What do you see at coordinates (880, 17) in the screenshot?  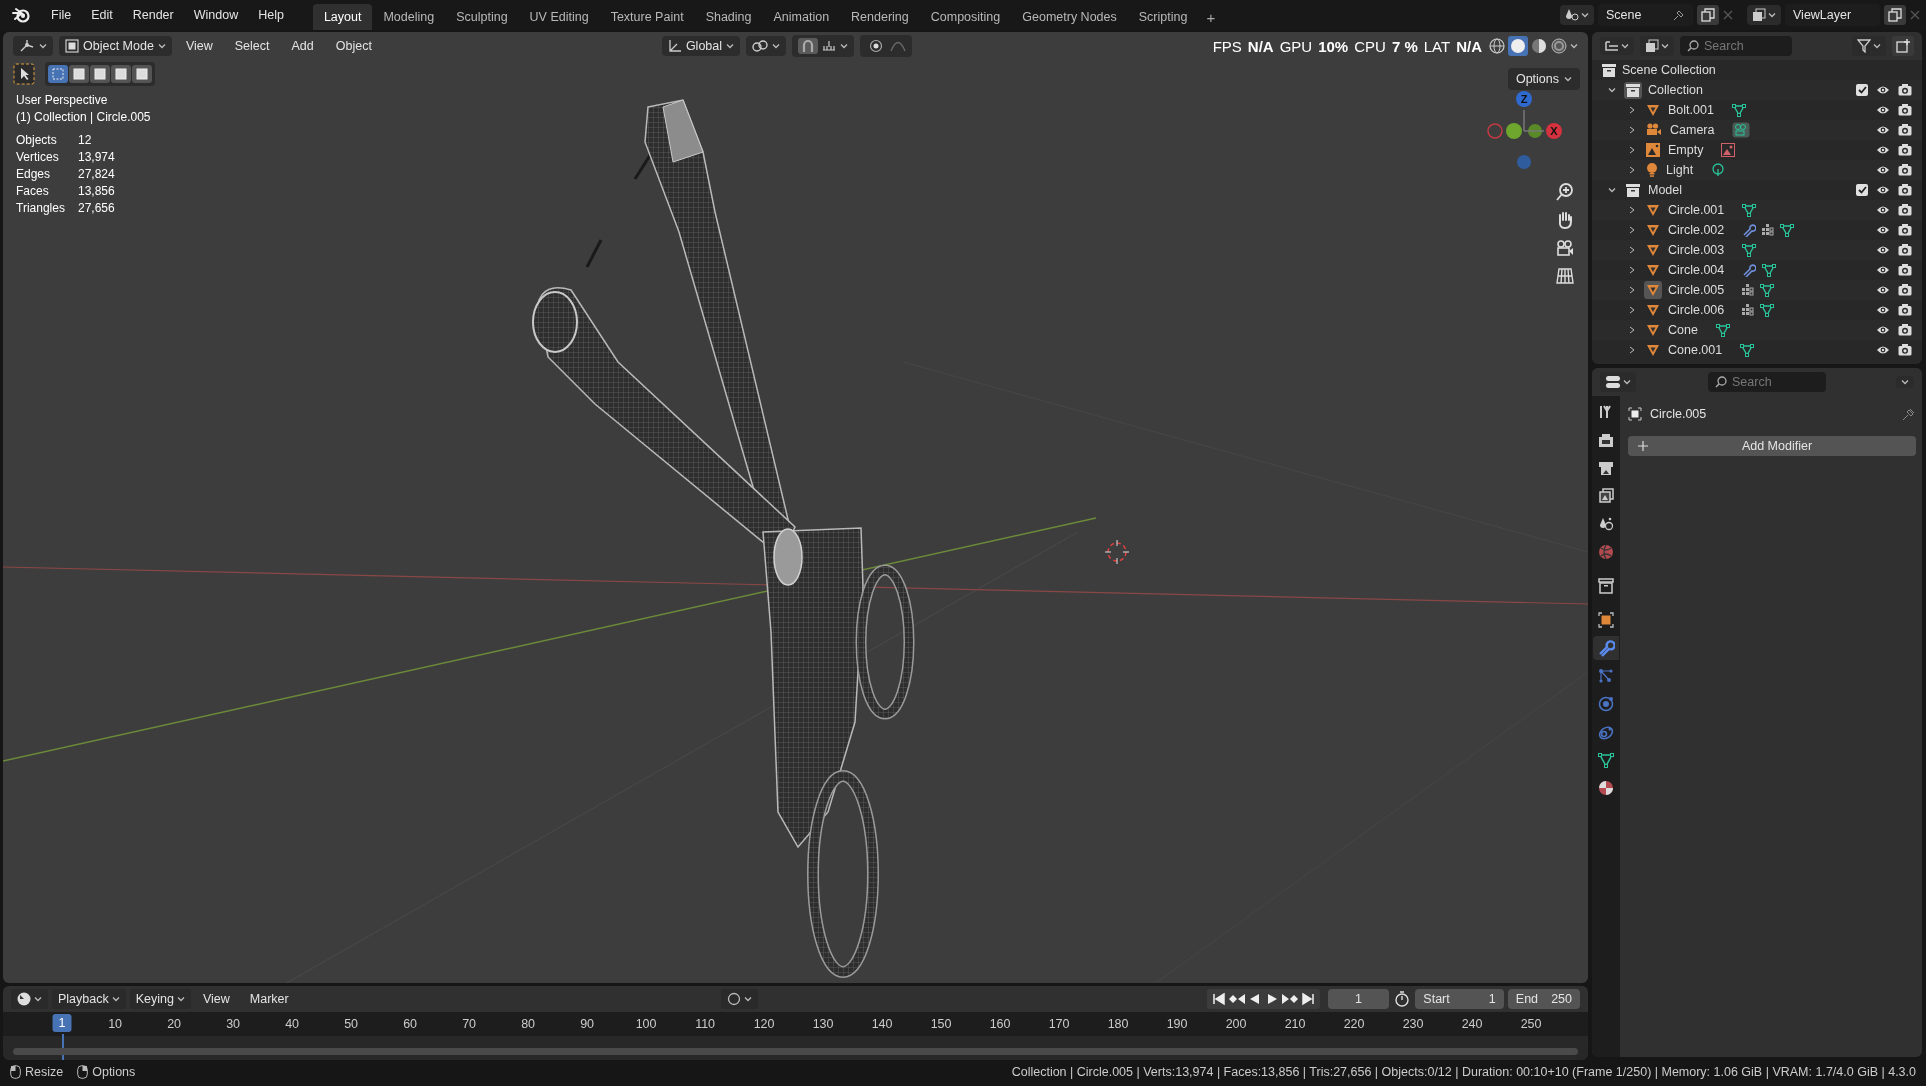 I see `workspace-tab: Rendering` at bounding box center [880, 17].